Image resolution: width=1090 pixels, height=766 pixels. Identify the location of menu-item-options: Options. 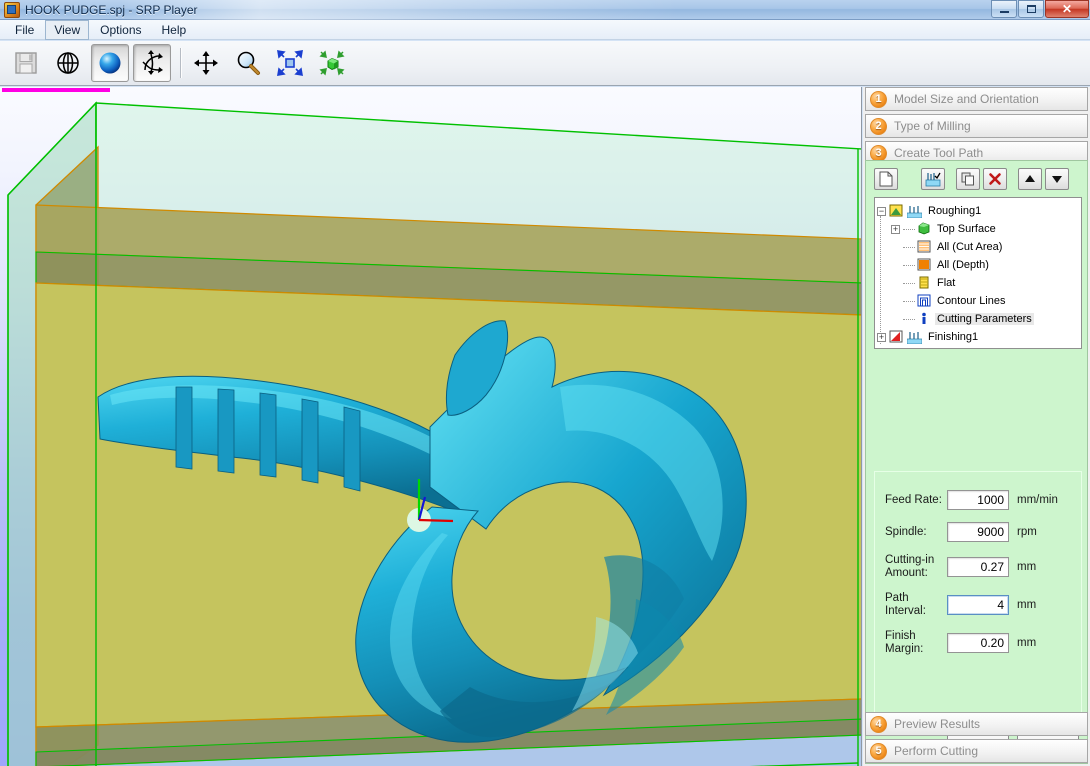
(120, 30).